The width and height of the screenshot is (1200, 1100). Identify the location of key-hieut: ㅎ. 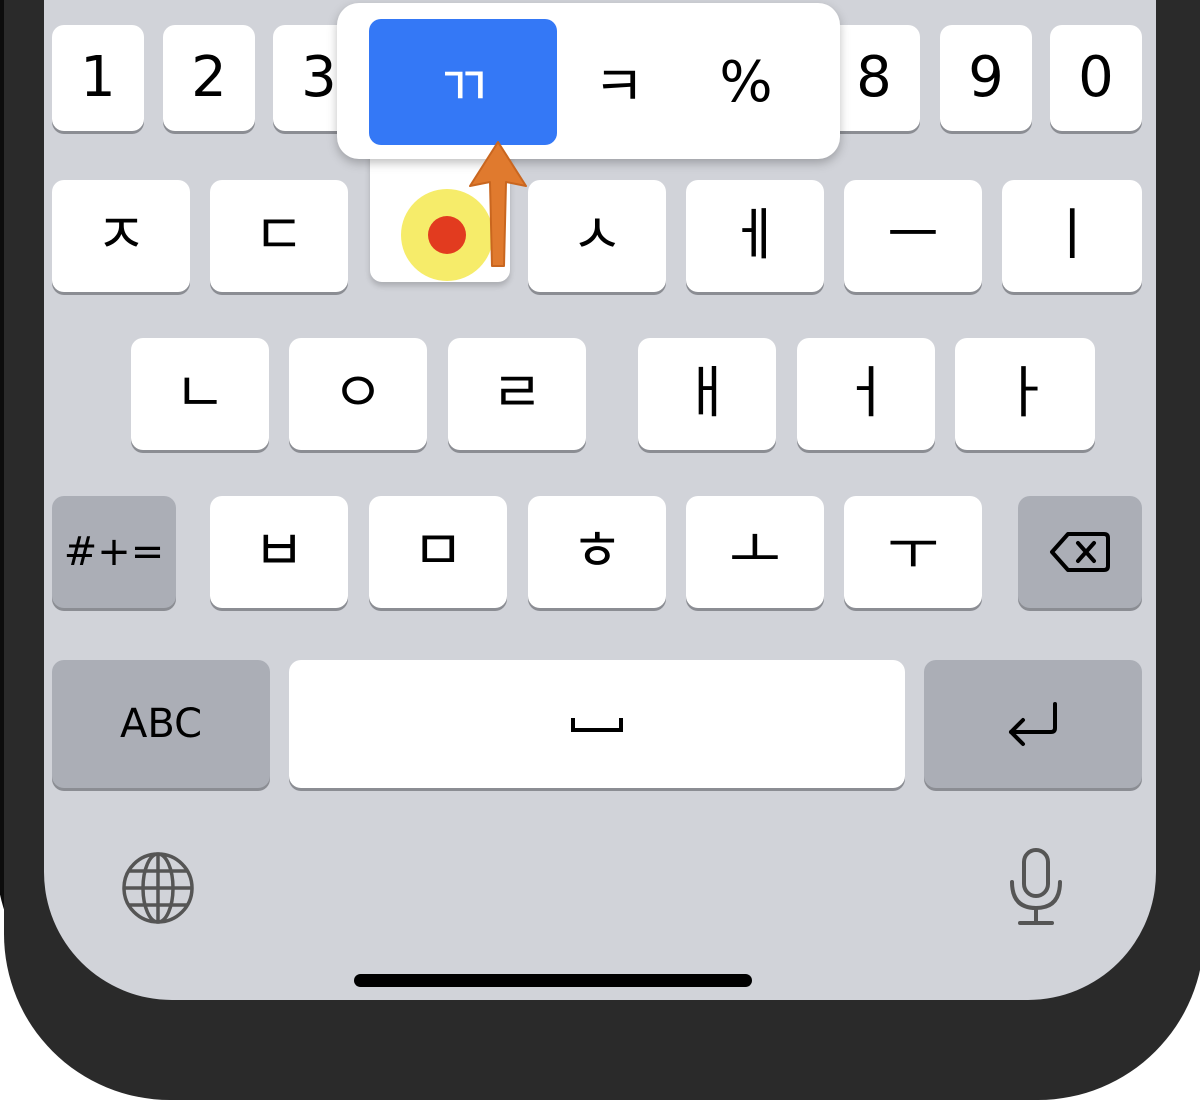
(597, 552).